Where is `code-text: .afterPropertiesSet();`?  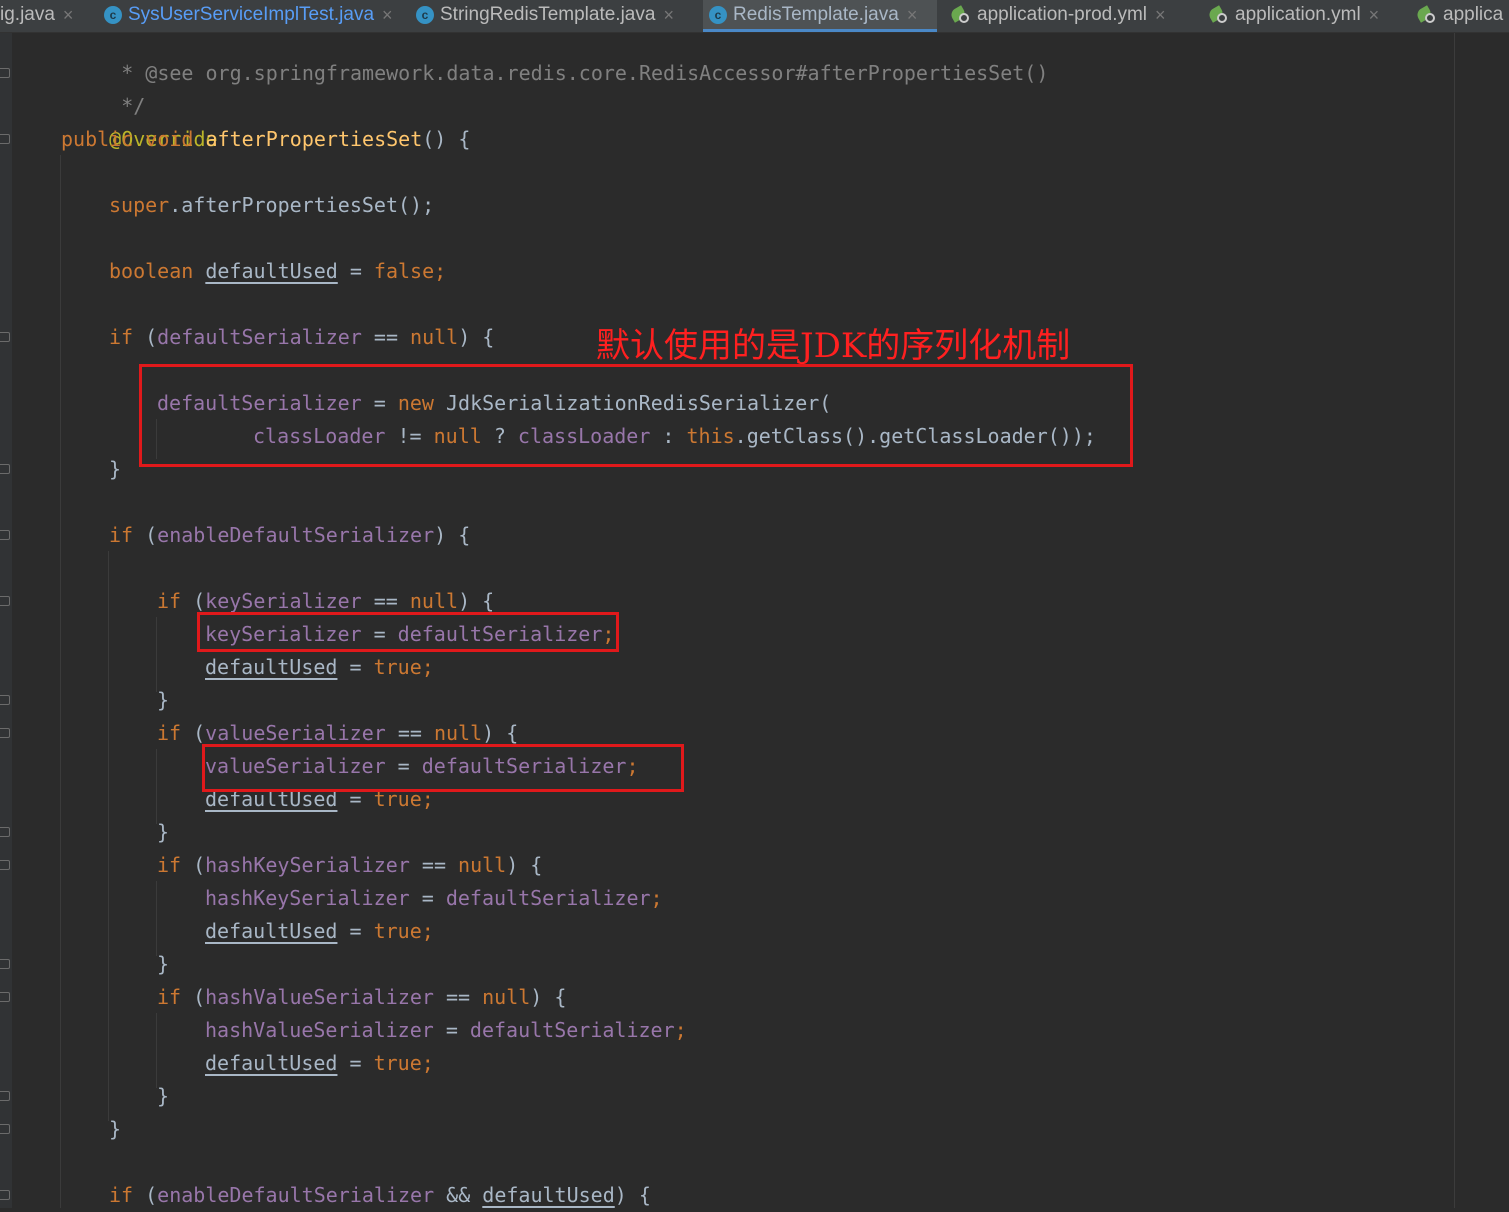
code-text: .afterPropertiesSet(); is located at coordinates (302, 205).